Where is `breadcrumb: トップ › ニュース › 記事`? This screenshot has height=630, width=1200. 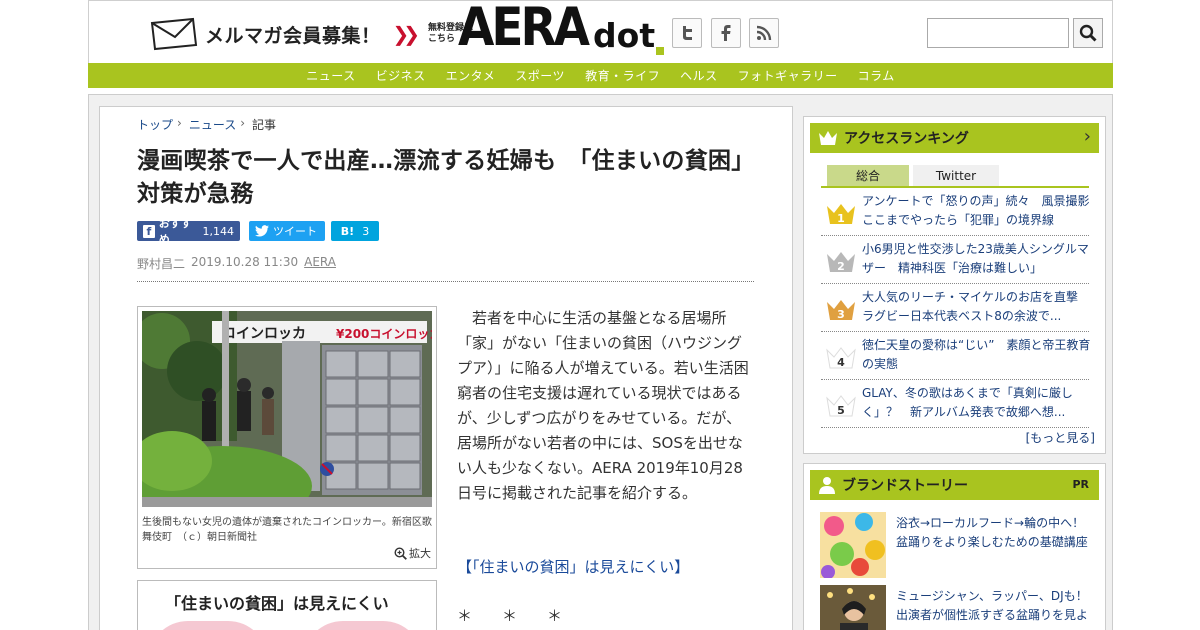
breadcrumb: トップ › ニュース › 記事 is located at coordinates (206, 124).